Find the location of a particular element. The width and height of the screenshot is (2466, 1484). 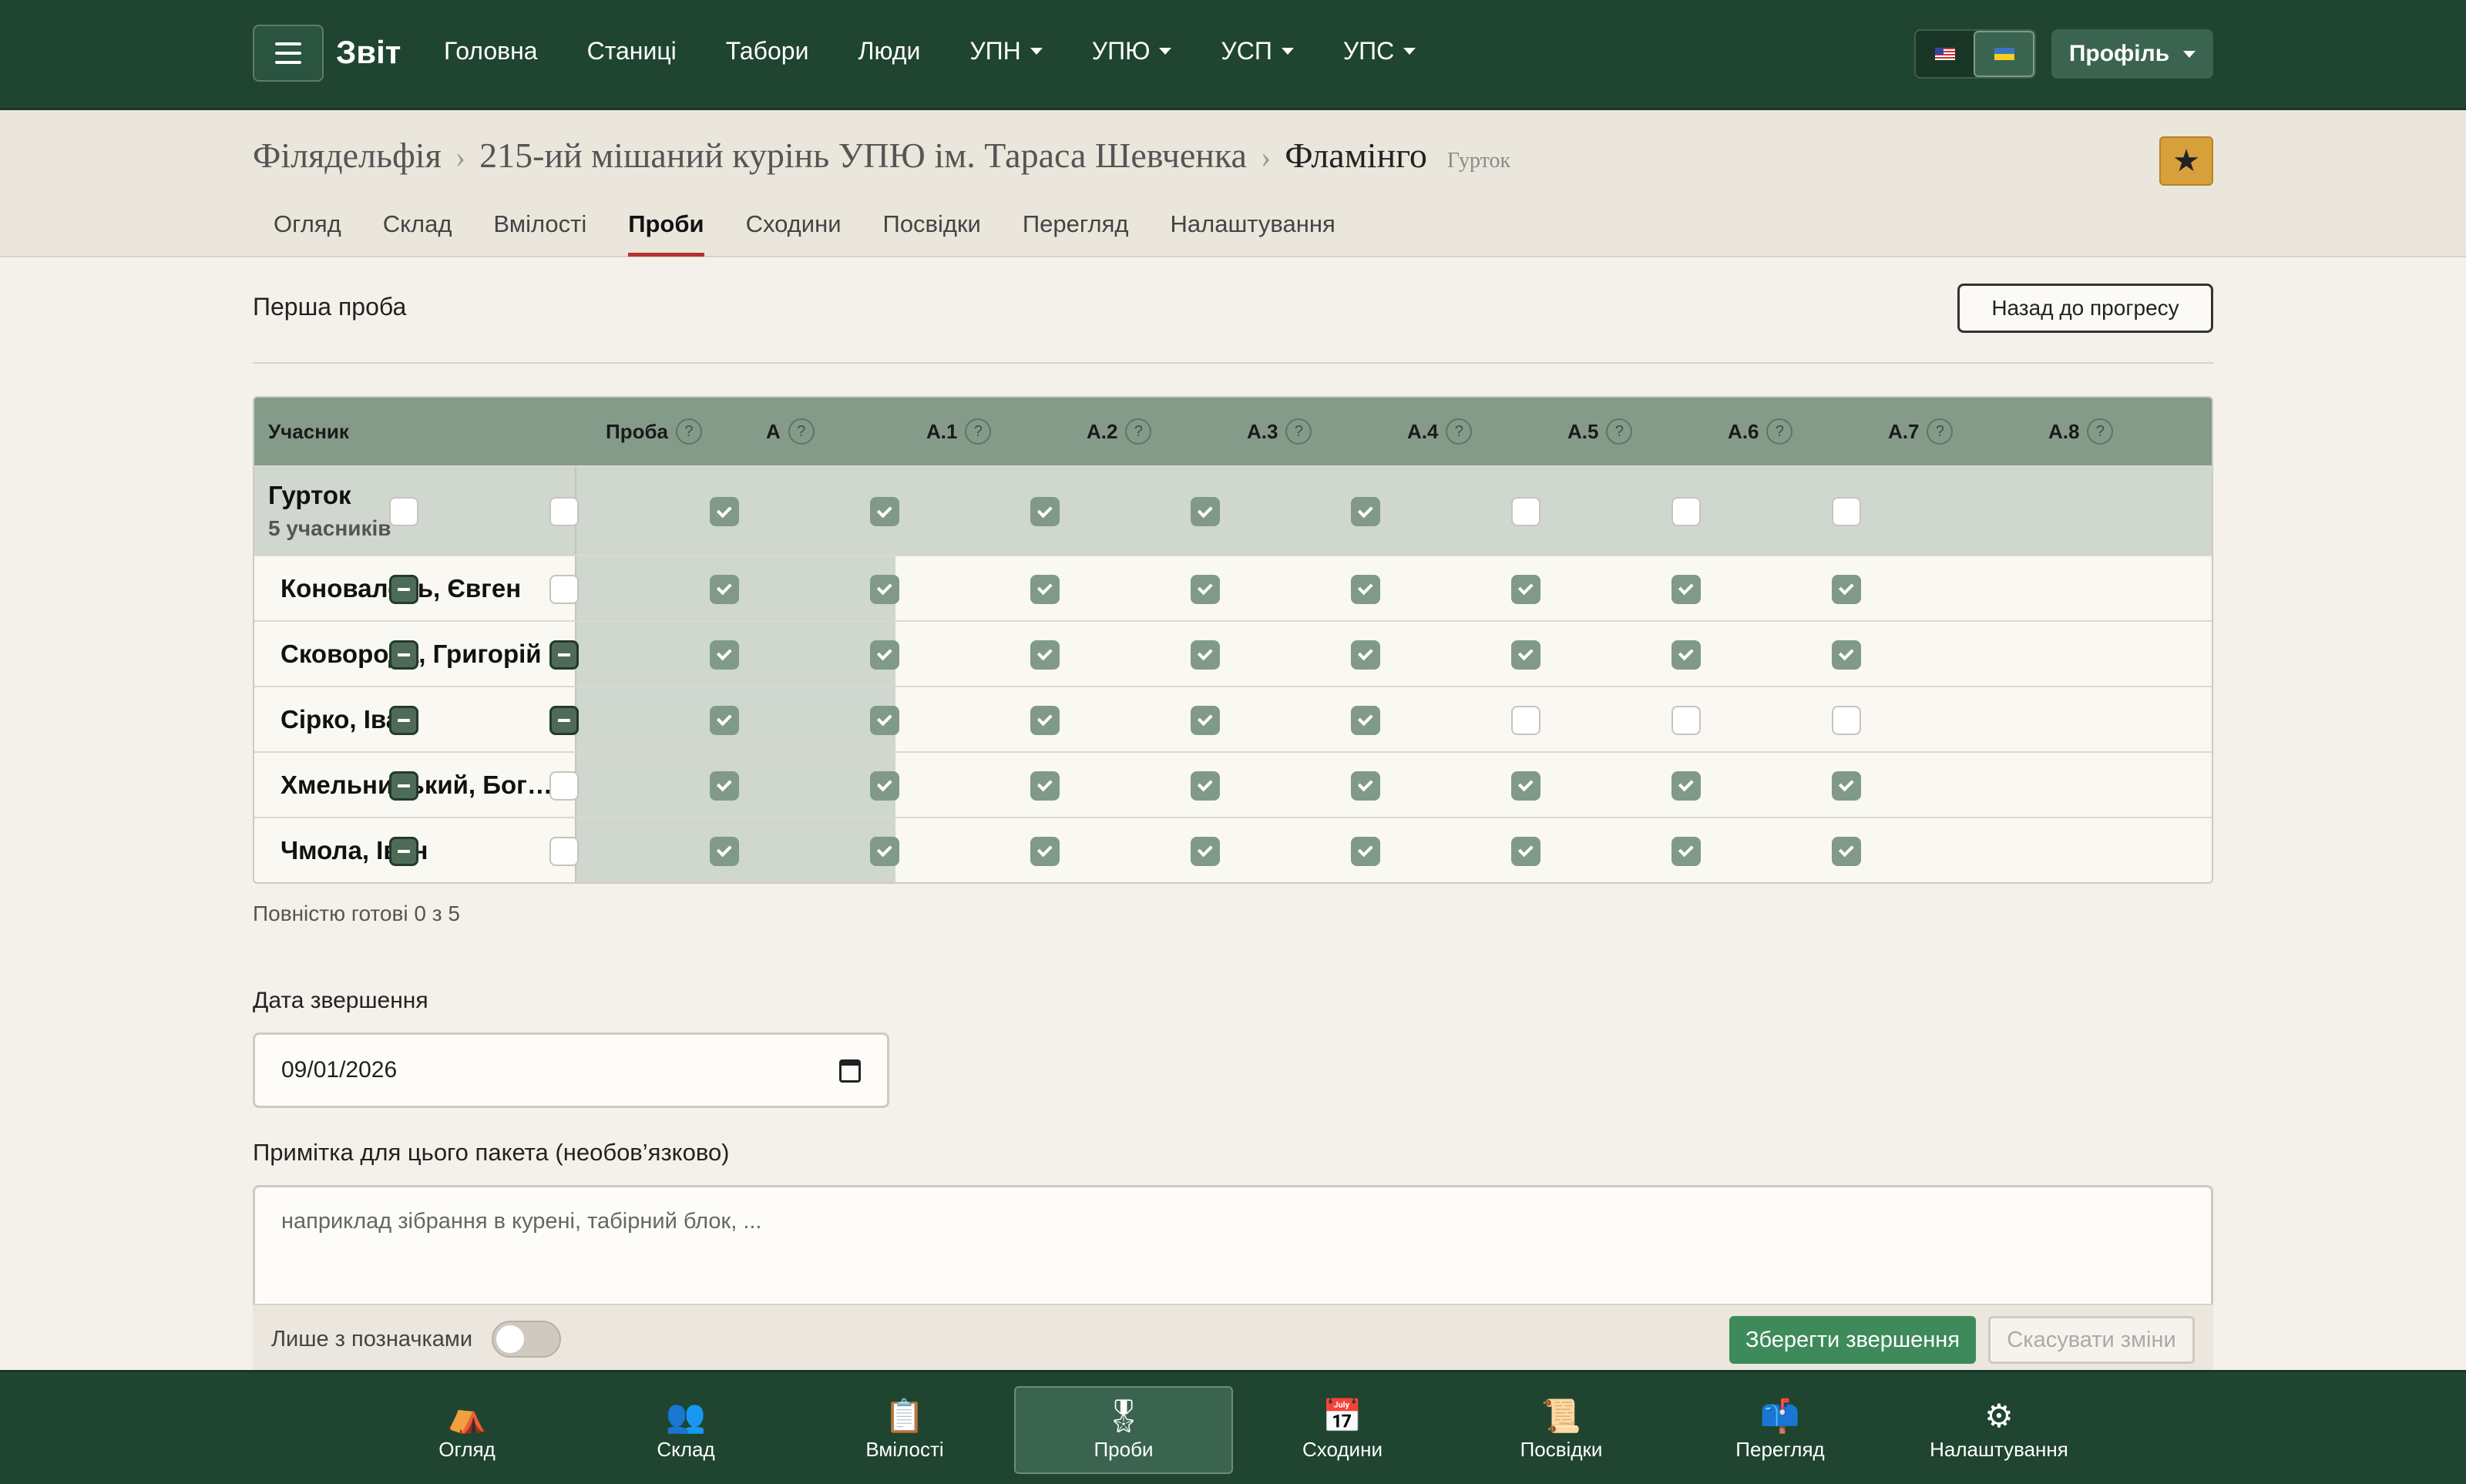

brand-logo: Звіт is located at coordinates (368, 52).